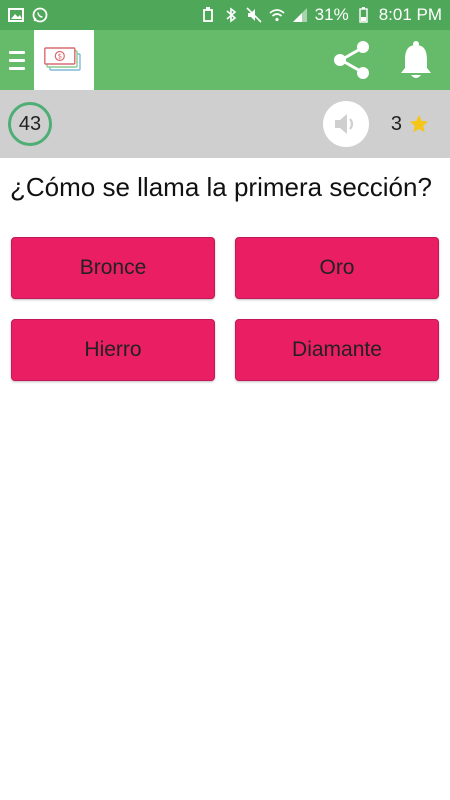  Describe the element at coordinates (337, 350) in the screenshot. I see `answer-button-4: Diamante` at that location.